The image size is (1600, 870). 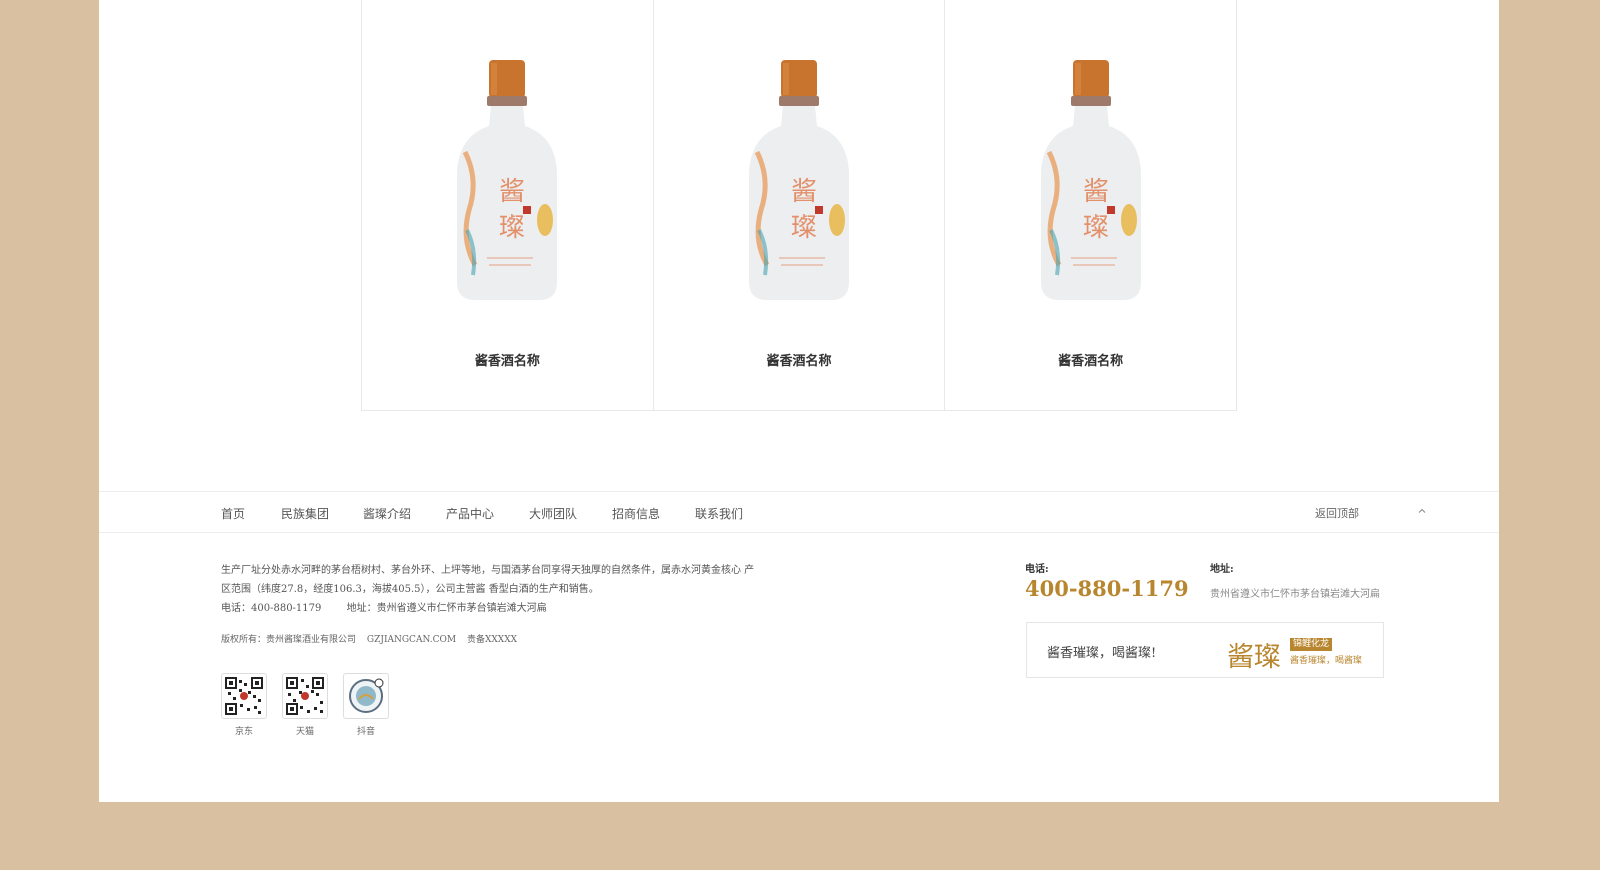 What do you see at coordinates (470, 513) in the screenshot?
I see `nav-item-products: 产品中心` at bounding box center [470, 513].